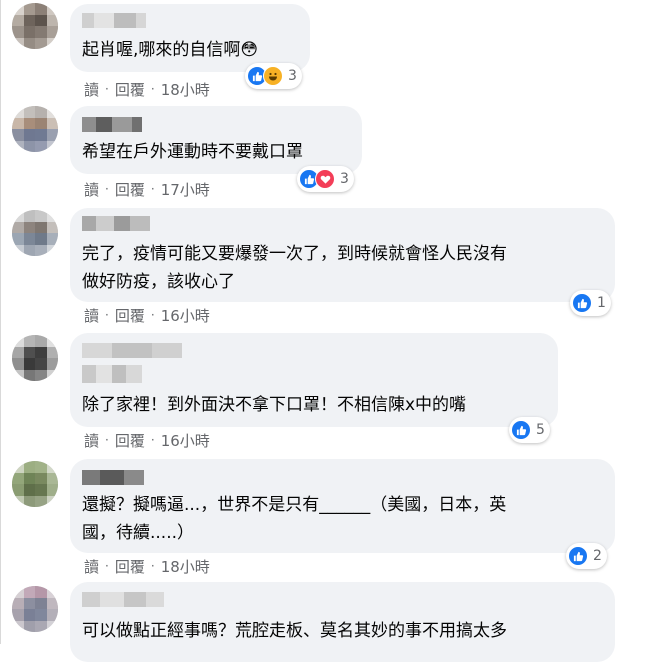 The image size is (656, 662). Describe the element at coordinates (147, 189) in the screenshot. I see `comment-actions: 讀 · 回覆 · 17小時` at that location.